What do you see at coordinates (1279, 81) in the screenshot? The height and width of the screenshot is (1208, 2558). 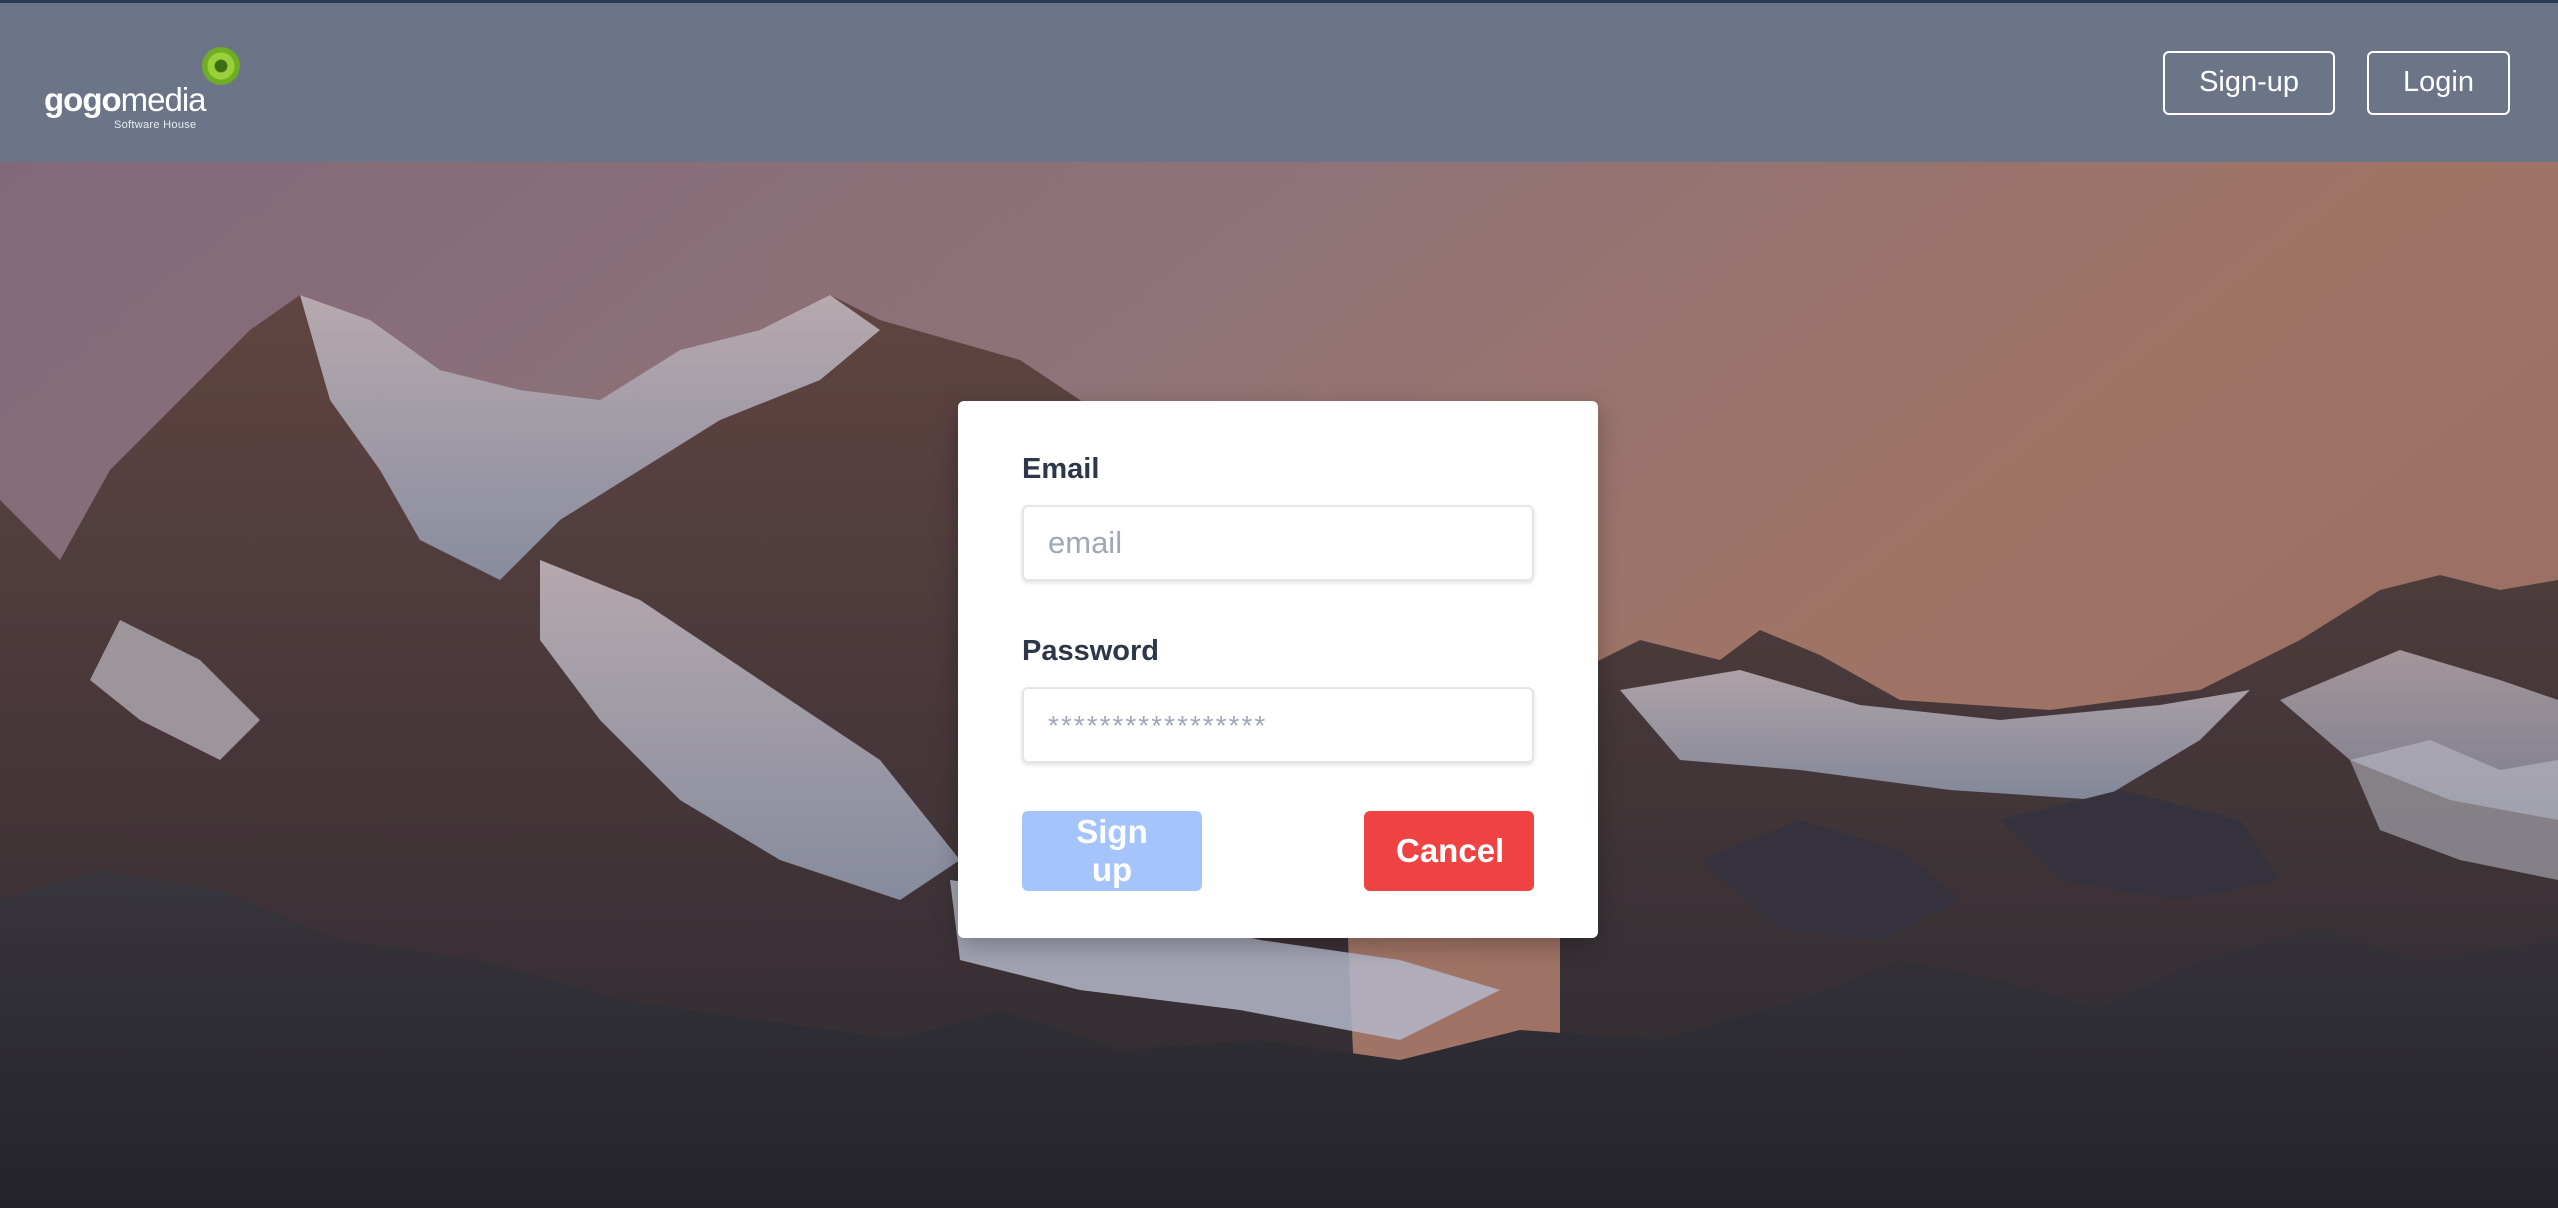 I see `top-navbar: gogomedia Software House Sign-up Login` at bounding box center [1279, 81].